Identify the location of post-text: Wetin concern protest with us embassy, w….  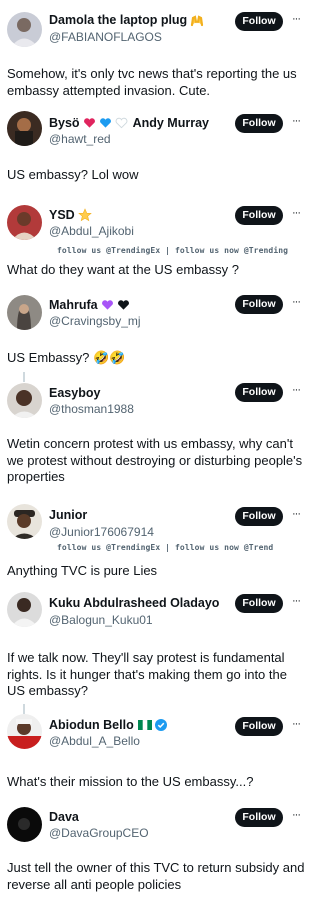
(155, 460).